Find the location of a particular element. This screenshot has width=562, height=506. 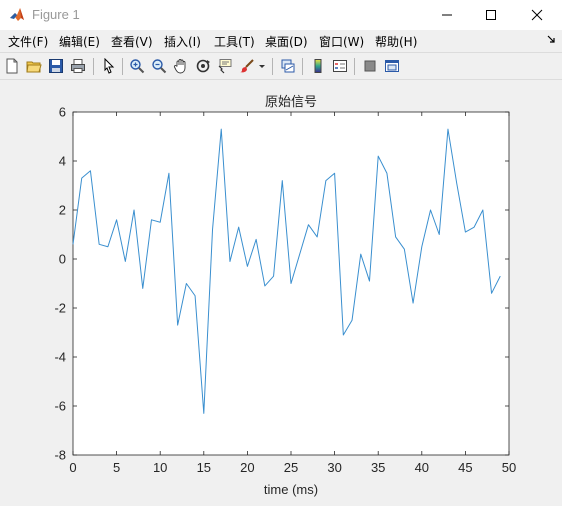

brush-icon is located at coordinates (247, 66).